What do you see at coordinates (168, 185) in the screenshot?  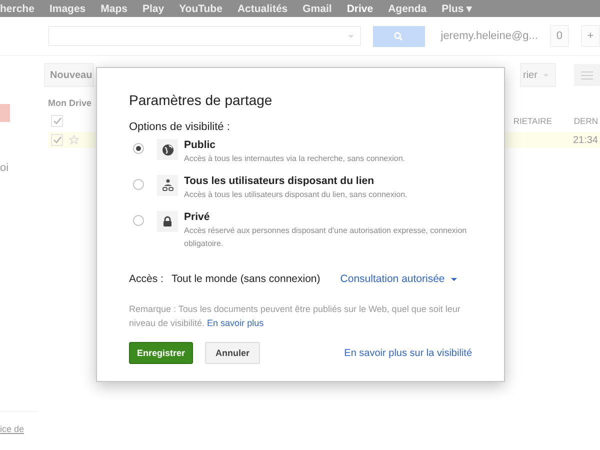 I see `users-icon` at bounding box center [168, 185].